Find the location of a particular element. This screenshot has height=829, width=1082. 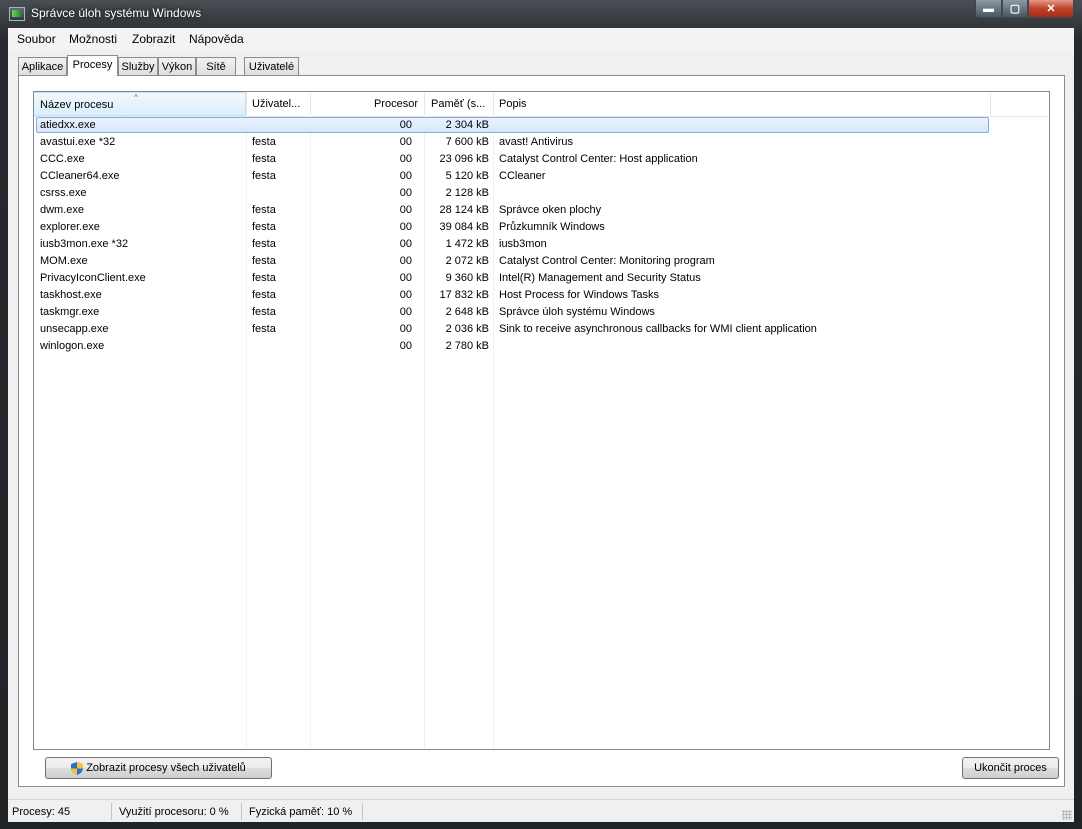

column-header-label: Název procesu is located at coordinates (77, 105).